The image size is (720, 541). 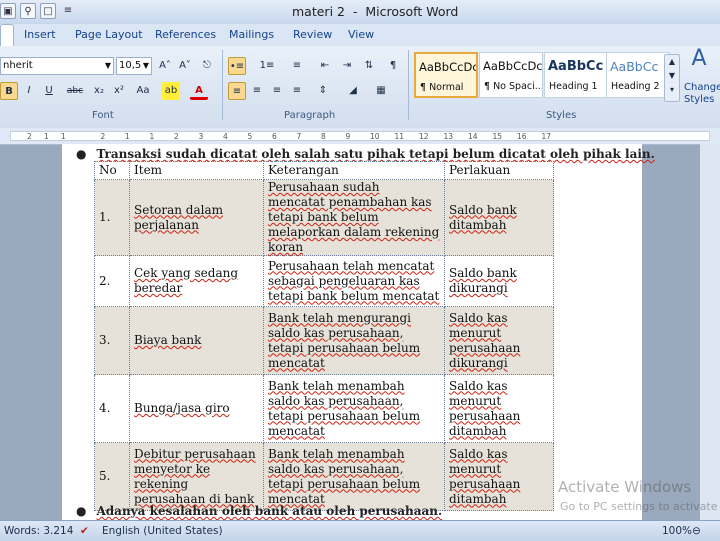 What do you see at coordinates (381, 91) in the screenshot?
I see `borders-icon: ▦` at bounding box center [381, 91].